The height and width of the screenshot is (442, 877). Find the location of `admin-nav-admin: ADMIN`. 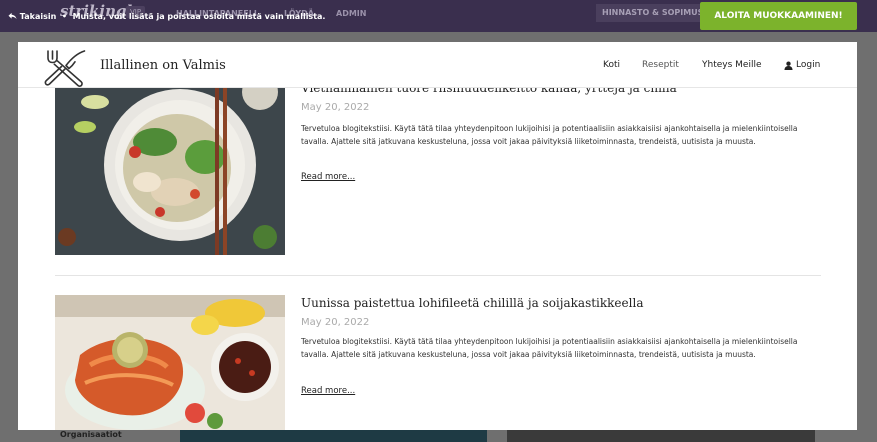

admin-nav-admin: ADMIN is located at coordinates (351, 13).